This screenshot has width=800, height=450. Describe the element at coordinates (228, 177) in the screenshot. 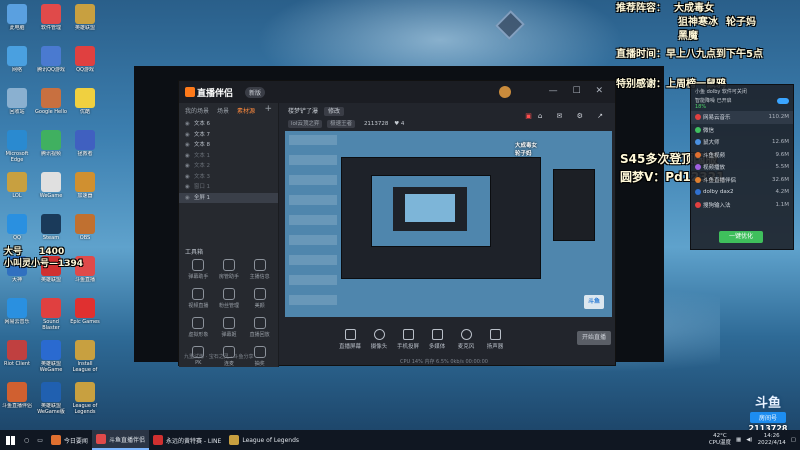

I see `source-item: ◉ 文本 3` at that location.